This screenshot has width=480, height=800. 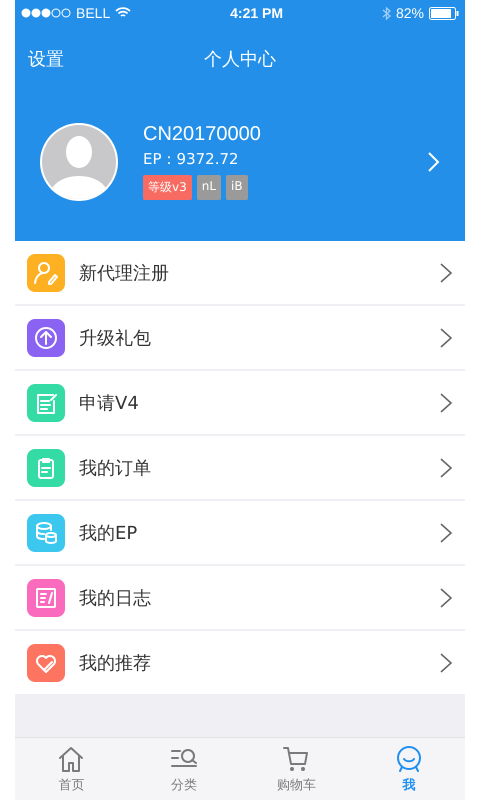 What do you see at coordinates (167, 187) in the screenshot?
I see `level-tag: 等级v3` at bounding box center [167, 187].